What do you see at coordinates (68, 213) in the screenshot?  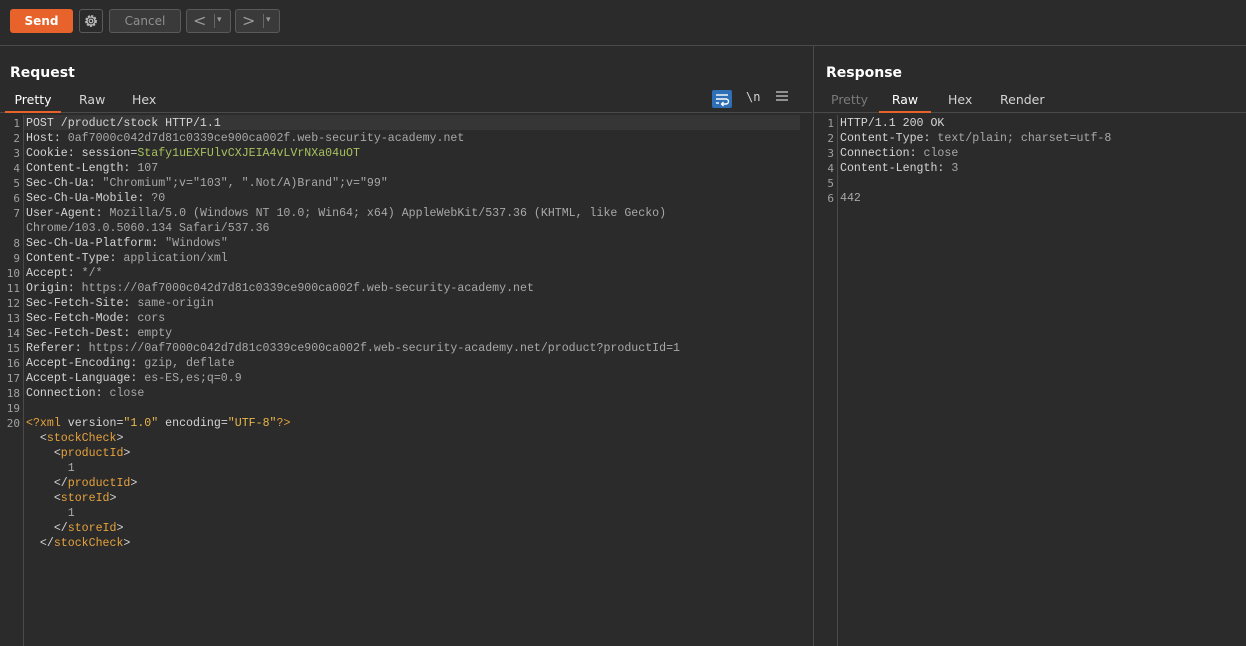 I see `code-token: User-Agent:` at bounding box center [68, 213].